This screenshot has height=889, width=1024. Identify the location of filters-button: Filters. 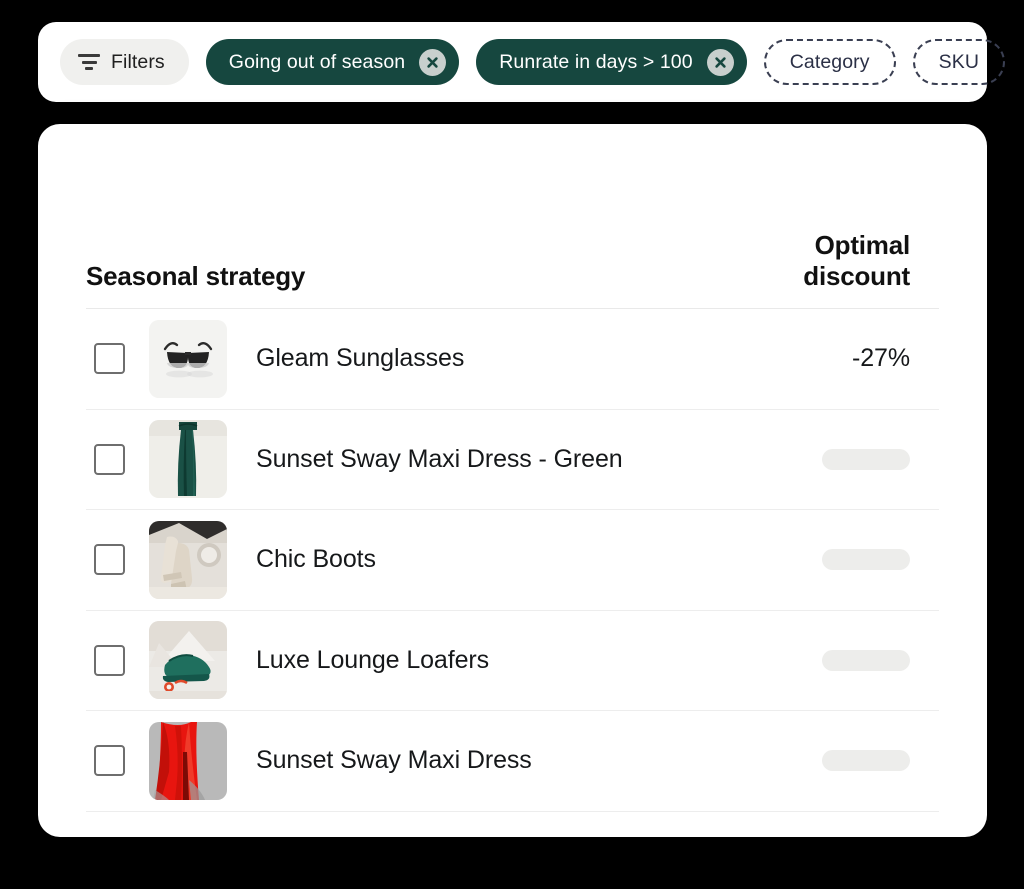
(124, 62).